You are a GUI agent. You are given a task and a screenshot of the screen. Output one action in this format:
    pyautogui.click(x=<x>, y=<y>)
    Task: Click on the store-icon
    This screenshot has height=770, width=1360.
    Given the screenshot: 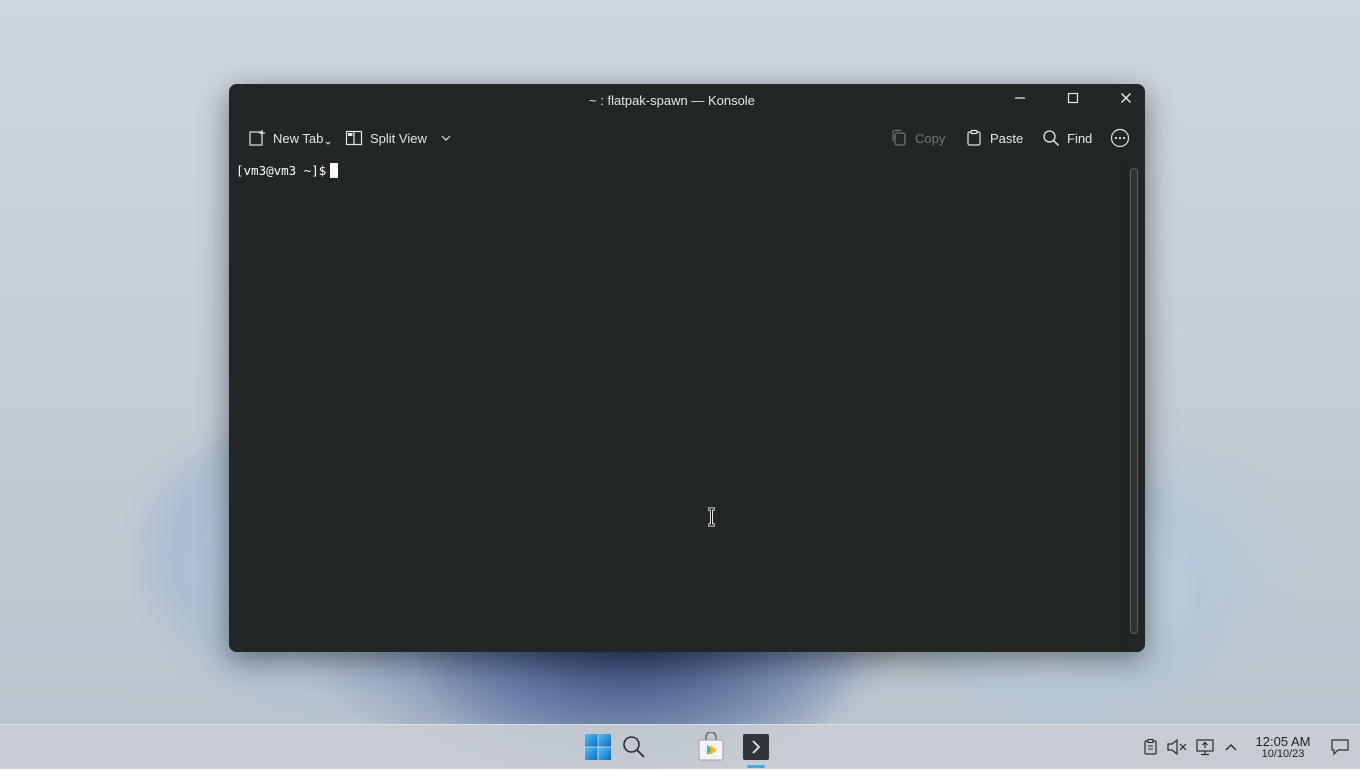 What is the action you would take?
    pyautogui.click(x=711, y=746)
    